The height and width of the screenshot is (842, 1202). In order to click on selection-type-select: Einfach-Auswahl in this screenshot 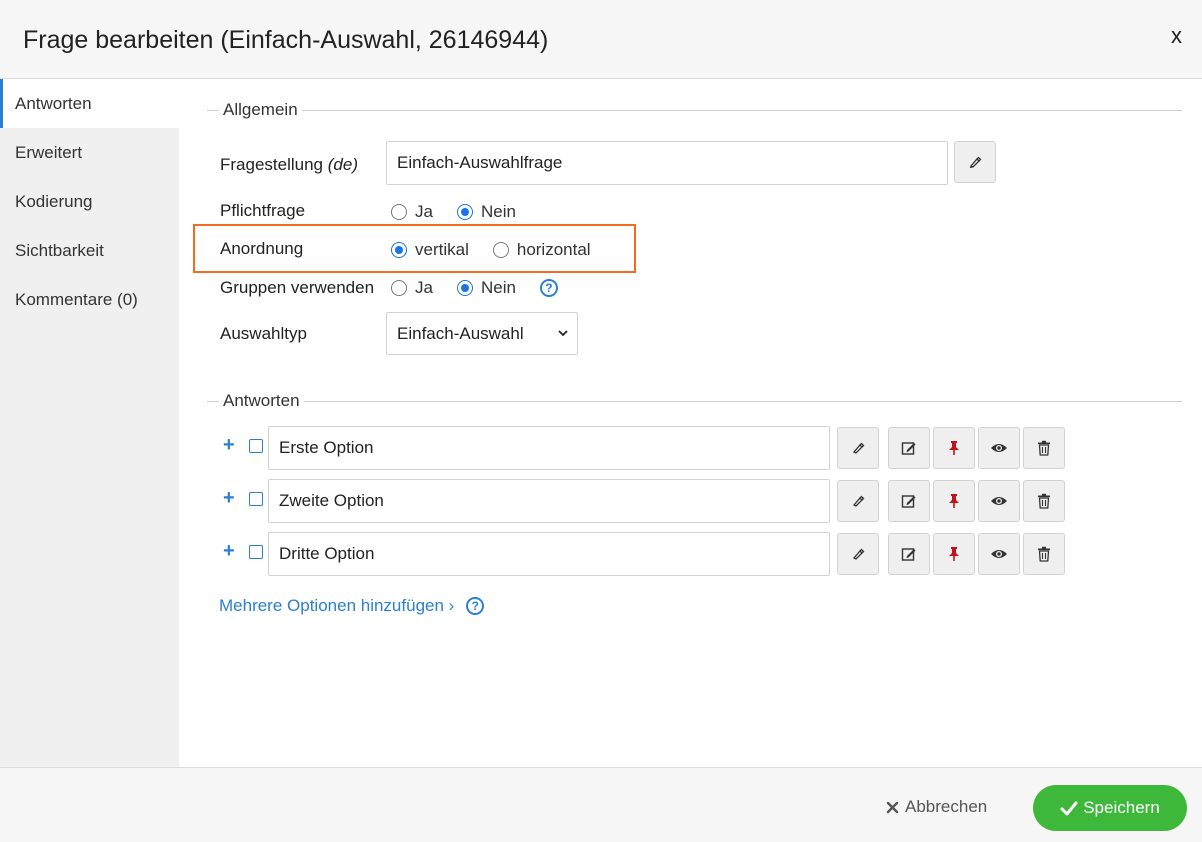, I will do `click(482, 333)`.